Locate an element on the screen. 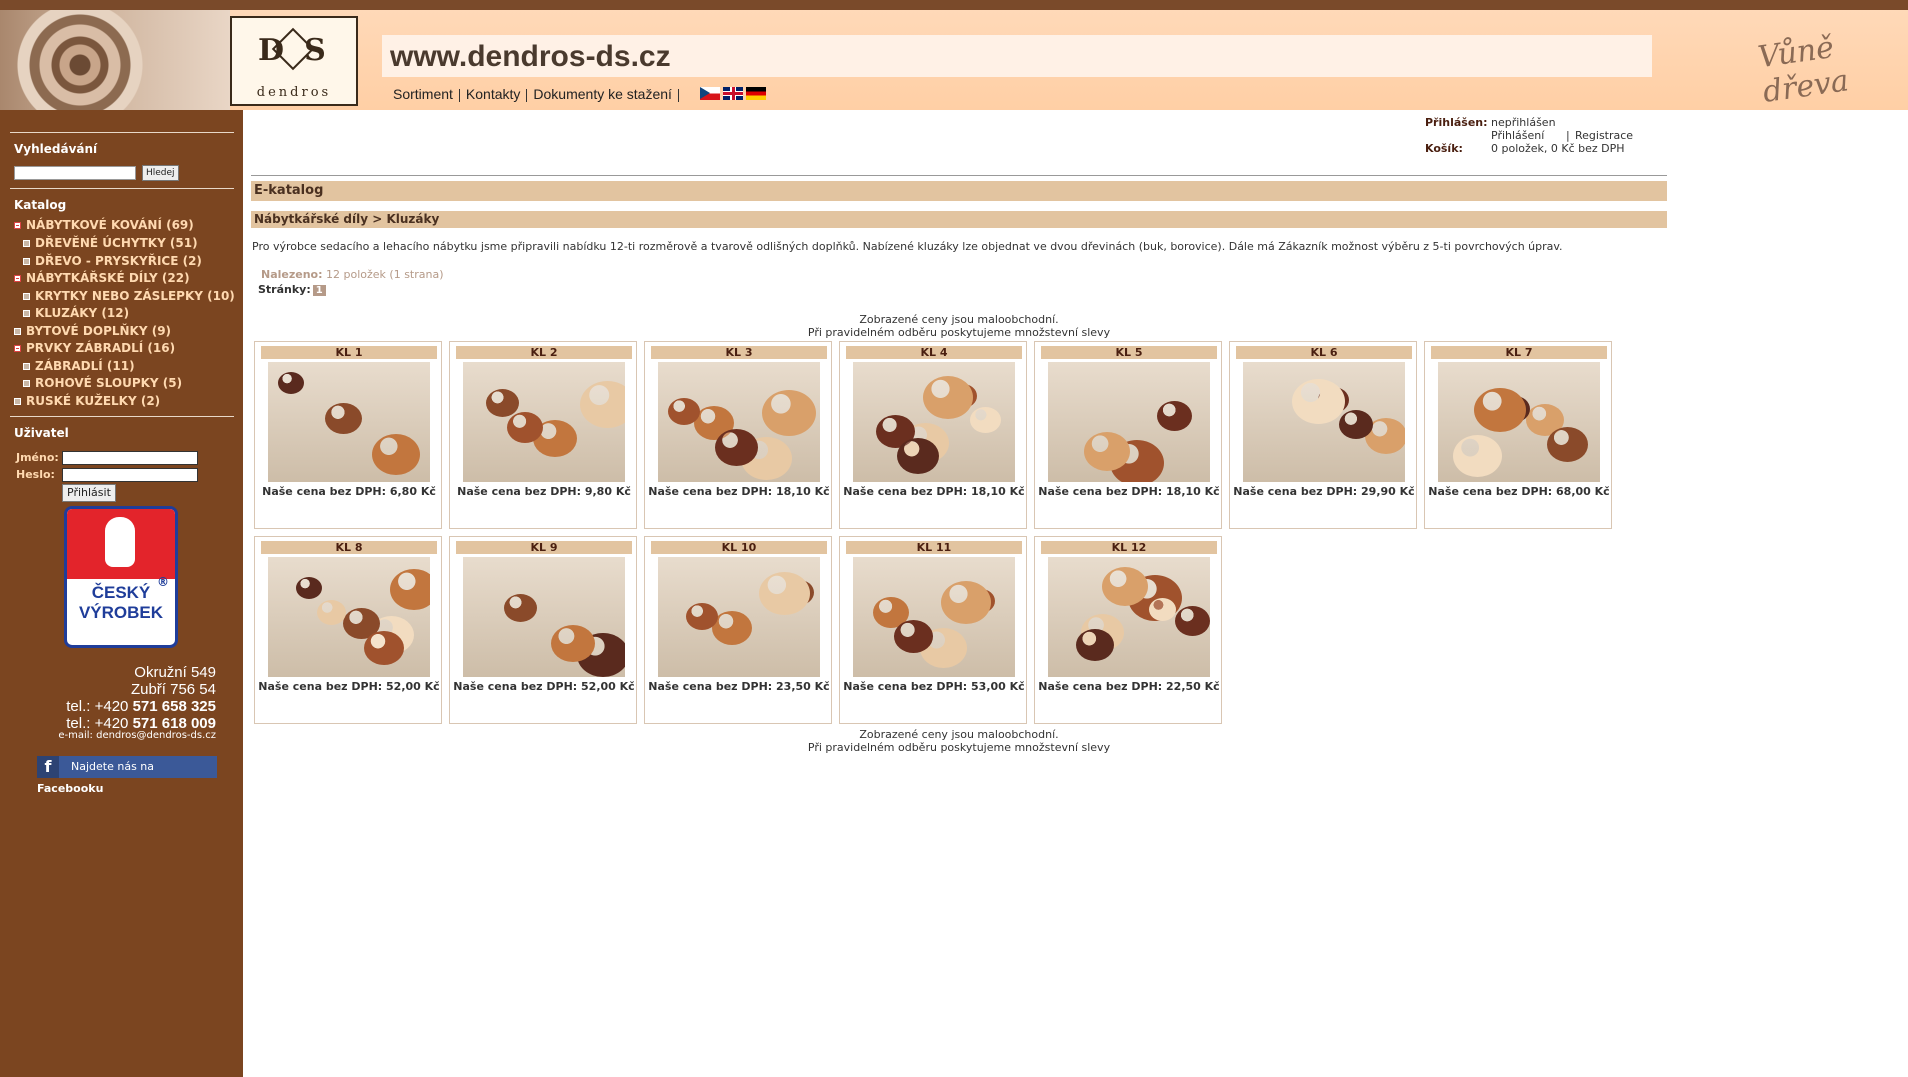 Image resolution: width=1908 pixels, height=1077 pixels. product-title: KL 3 is located at coordinates (739, 352).